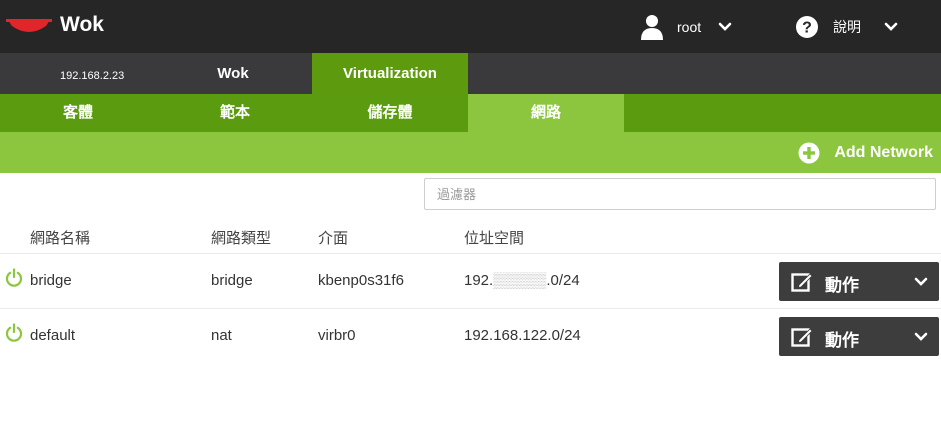 The height and width of the screenshot is (436, 941). I want to click on add-network-button: Add Network, so click(865, 152).